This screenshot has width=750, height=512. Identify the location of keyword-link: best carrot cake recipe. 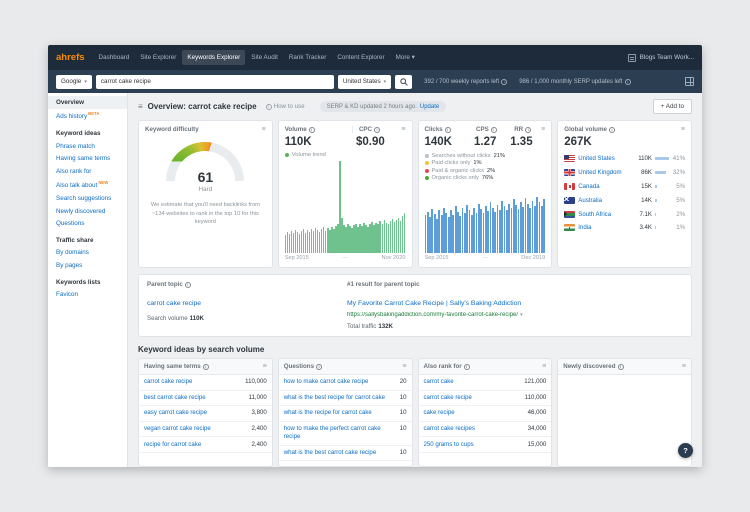
(175, 398).